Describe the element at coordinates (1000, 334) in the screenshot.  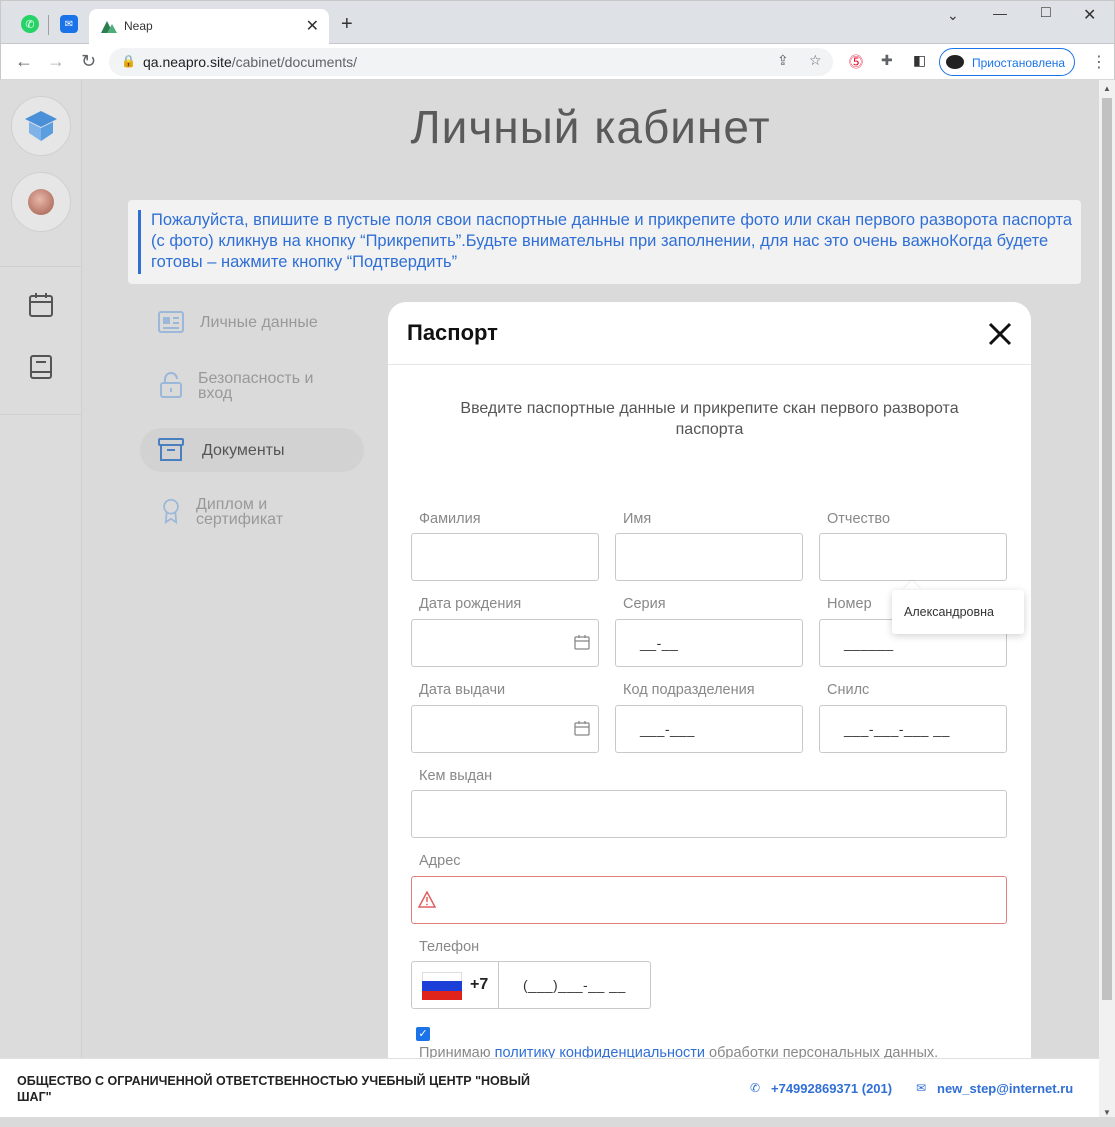
I see `close-icon` at that location.